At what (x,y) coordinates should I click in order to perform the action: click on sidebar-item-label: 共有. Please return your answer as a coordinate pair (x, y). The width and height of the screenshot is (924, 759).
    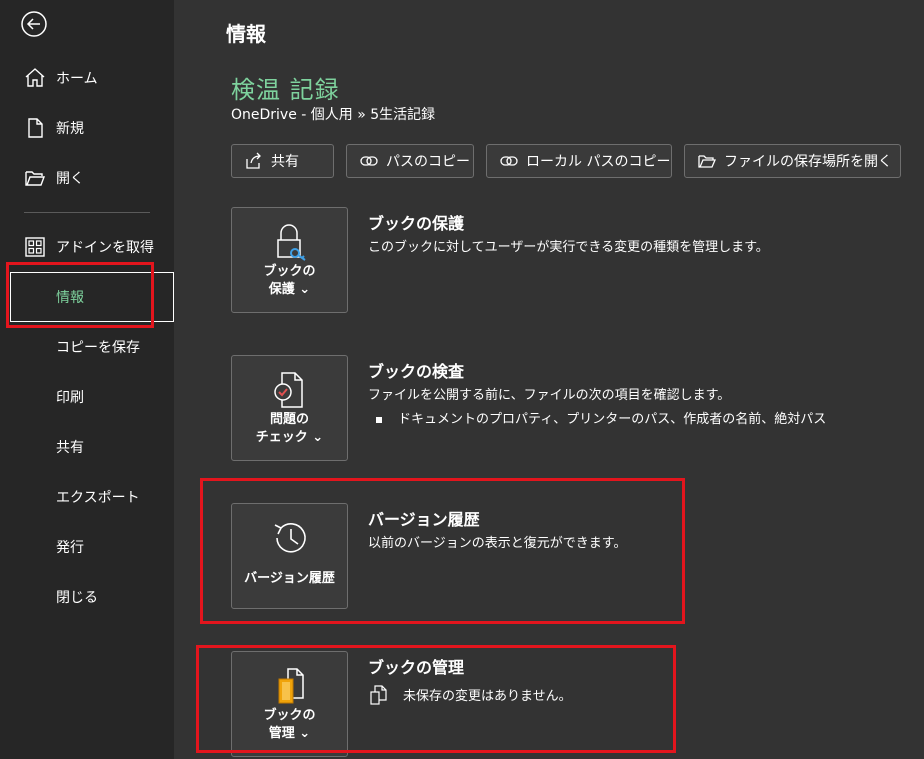
    Looking at the image, I should click on (70, 448).